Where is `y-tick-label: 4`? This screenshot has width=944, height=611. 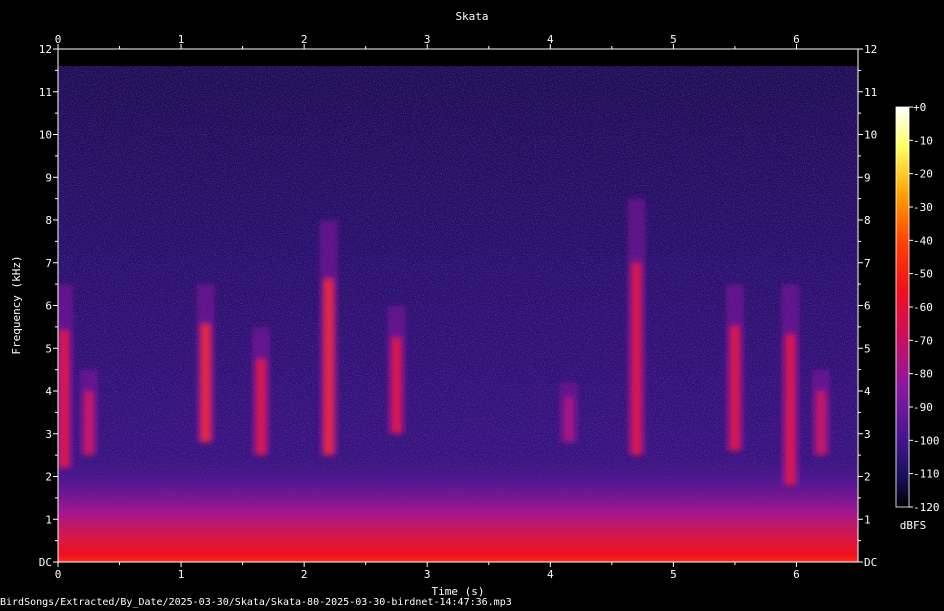
y-tick-label: 4 is located at coordinates (48, 391).